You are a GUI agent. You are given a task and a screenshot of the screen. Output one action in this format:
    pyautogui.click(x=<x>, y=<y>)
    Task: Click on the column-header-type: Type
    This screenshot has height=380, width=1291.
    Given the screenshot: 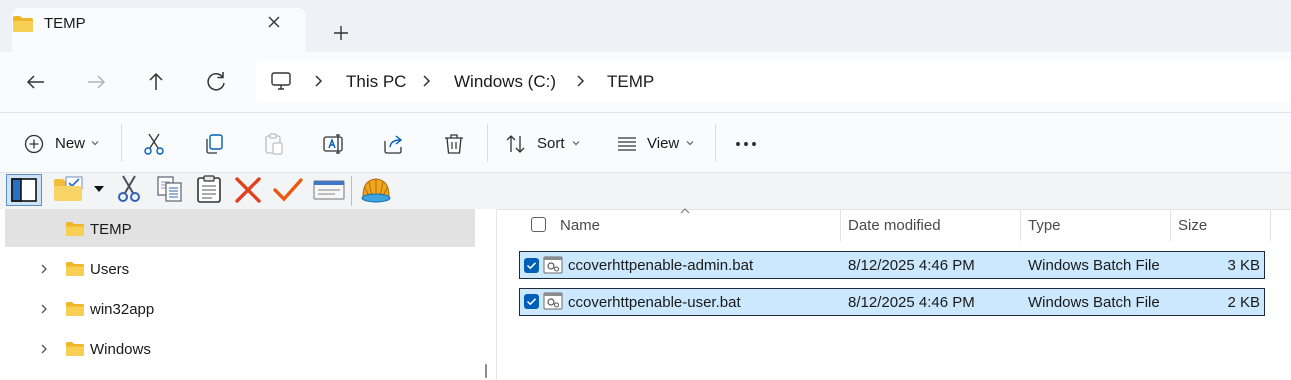 What is the action you would take?
    pyautogui.click(x=1044, y=225)
    